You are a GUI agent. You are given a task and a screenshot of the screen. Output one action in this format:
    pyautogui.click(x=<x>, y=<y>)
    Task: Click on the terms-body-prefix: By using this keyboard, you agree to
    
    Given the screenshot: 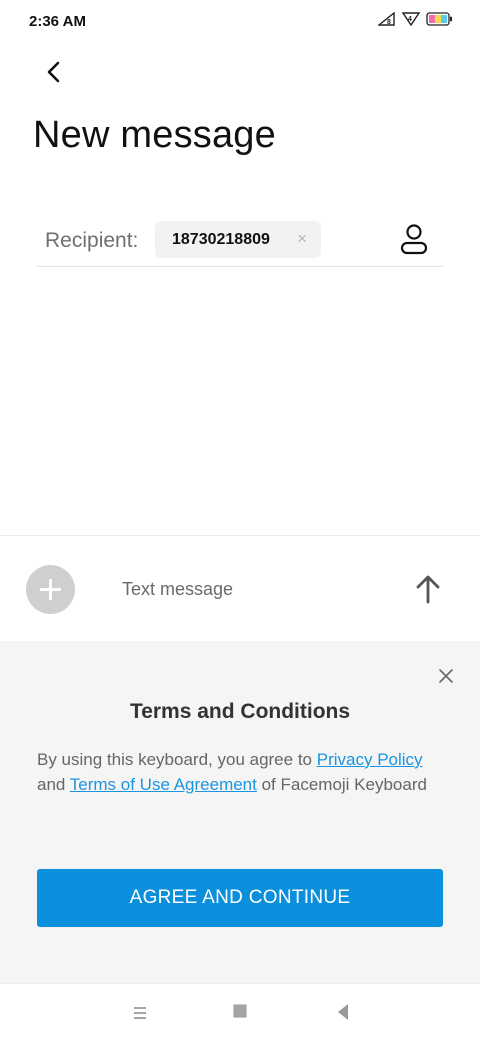 What is the action you would take?
    pyautogui.click(x=177, y=759)
    